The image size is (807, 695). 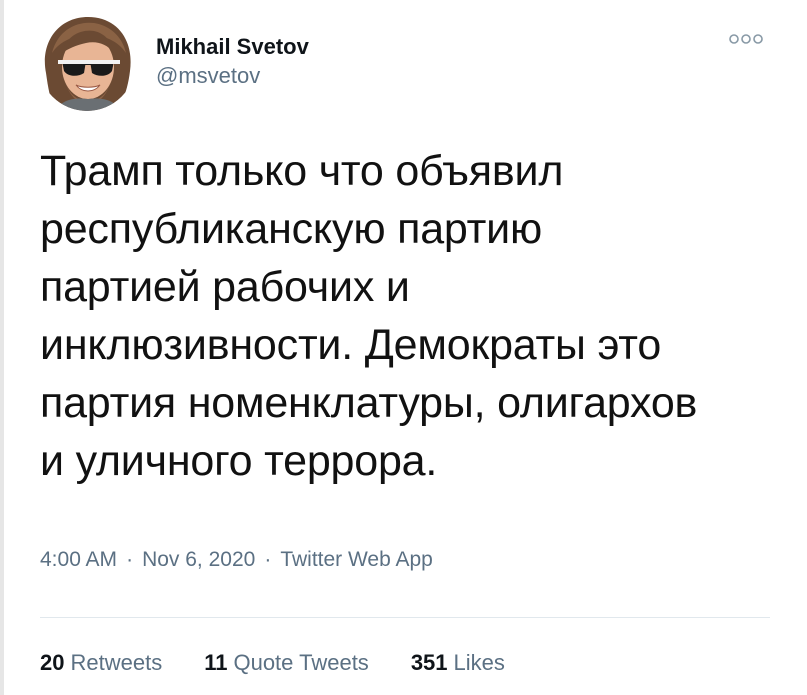 I want to click on likes-stat: 351 Likes, so click(x=458, y=663).